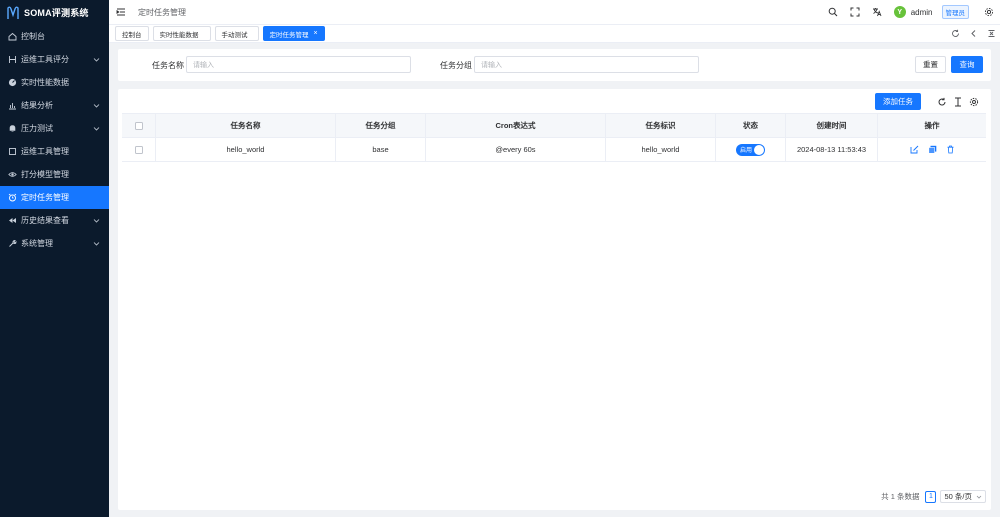 This screenshot has width=1000, height=517. Describe the element at coordinates (12, 151) in the screenshot. I see `box-icon` at that location.